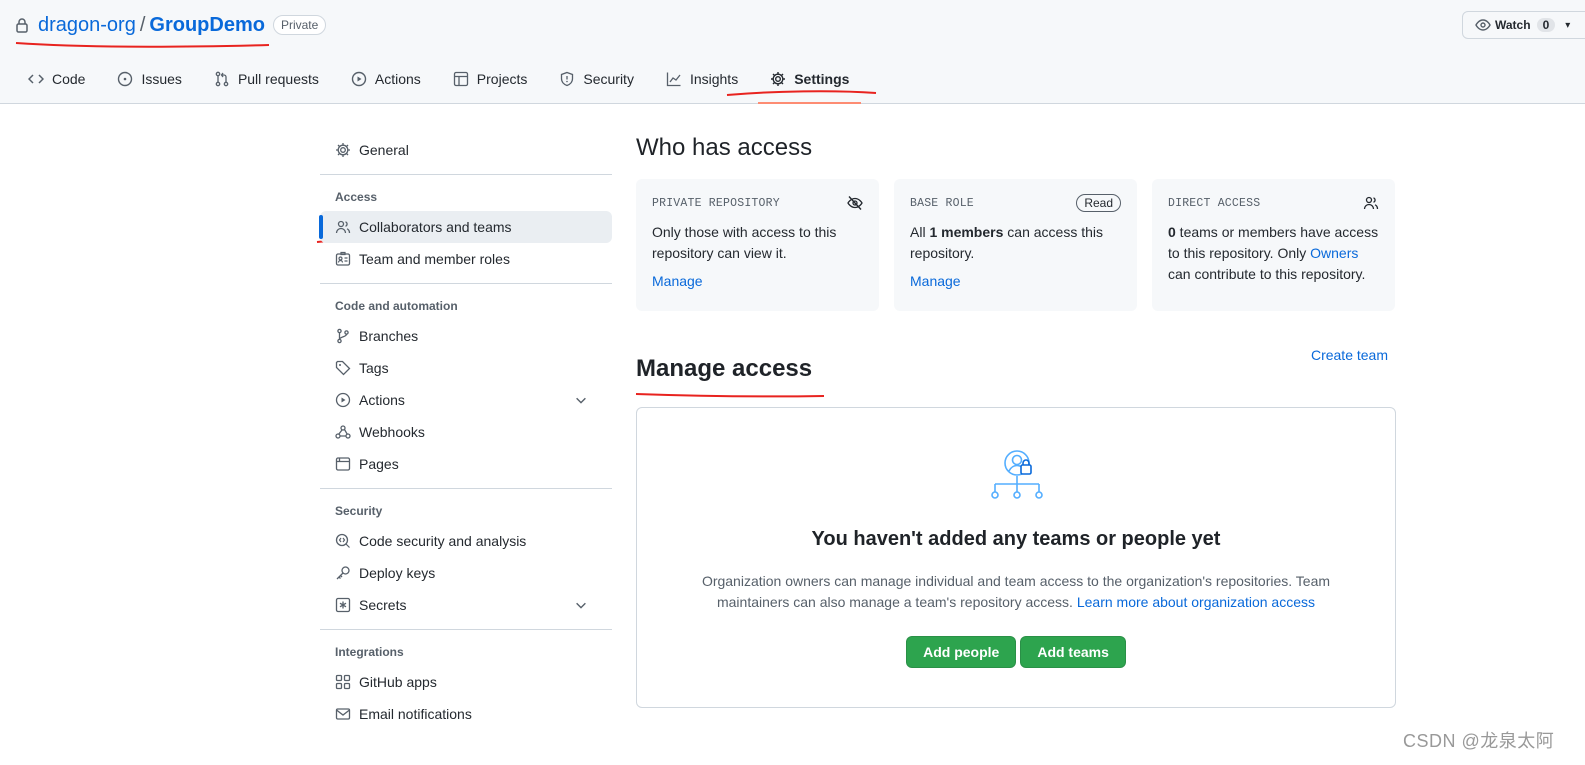 The height and width of the screenshot is (765, 1585). I want to click on key-icon, so click(343, 573).